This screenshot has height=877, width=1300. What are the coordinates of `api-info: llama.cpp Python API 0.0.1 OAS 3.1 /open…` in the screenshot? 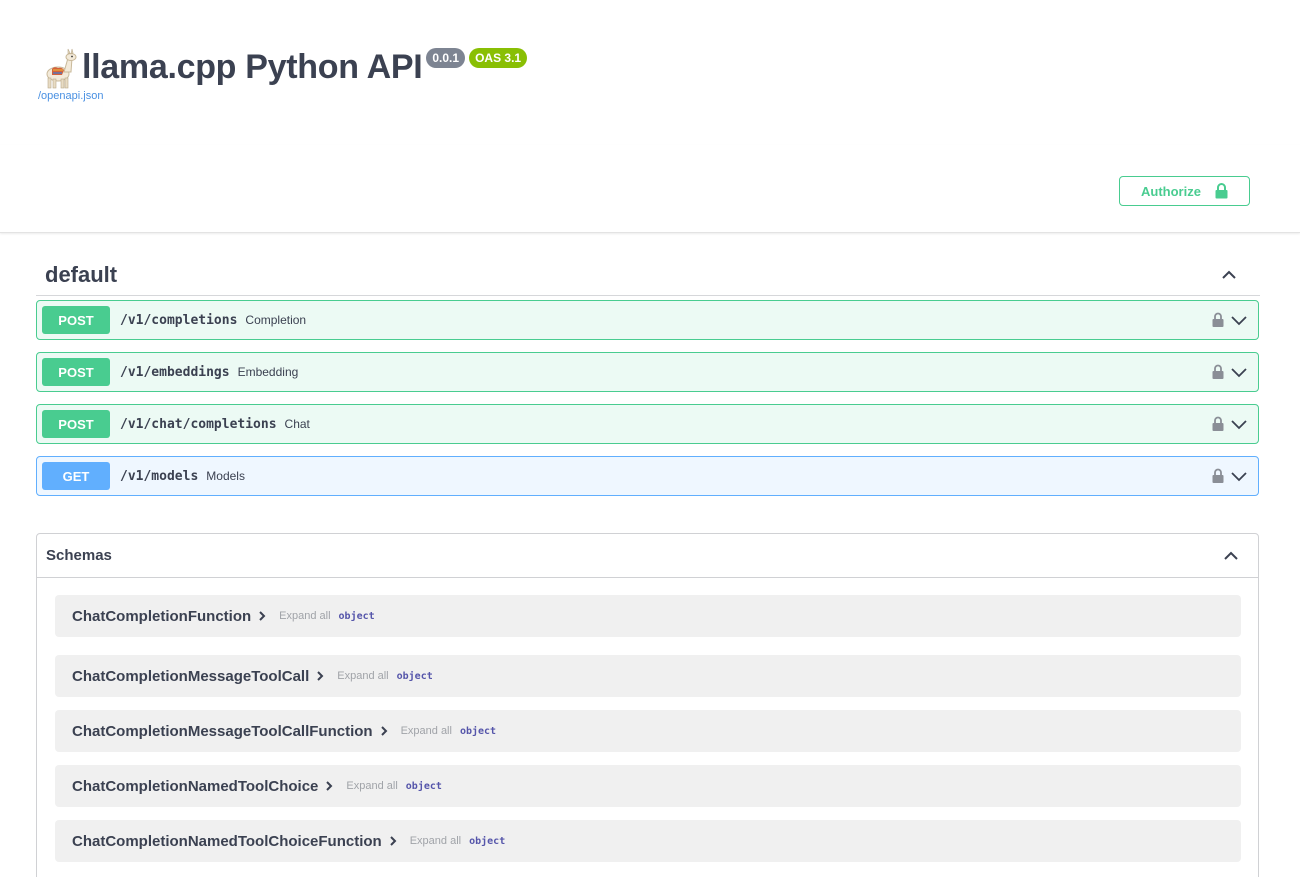 It's located at (283, 73).